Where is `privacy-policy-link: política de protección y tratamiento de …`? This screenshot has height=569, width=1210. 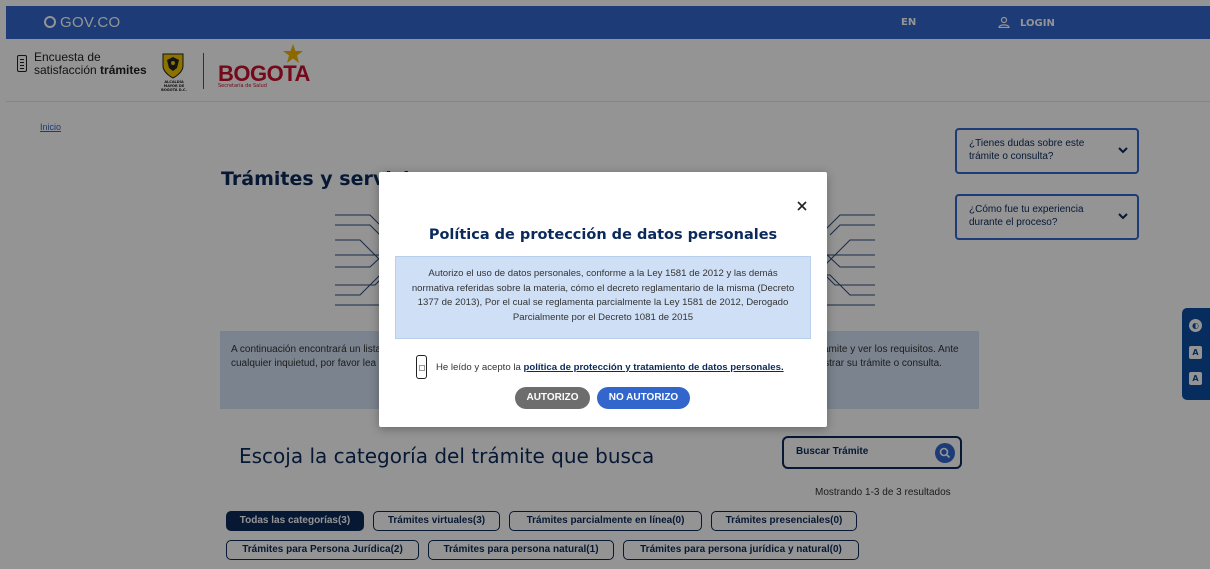
privacy-policy-link: política de protección y tratamiento de … is located at coordinates (653, 367).